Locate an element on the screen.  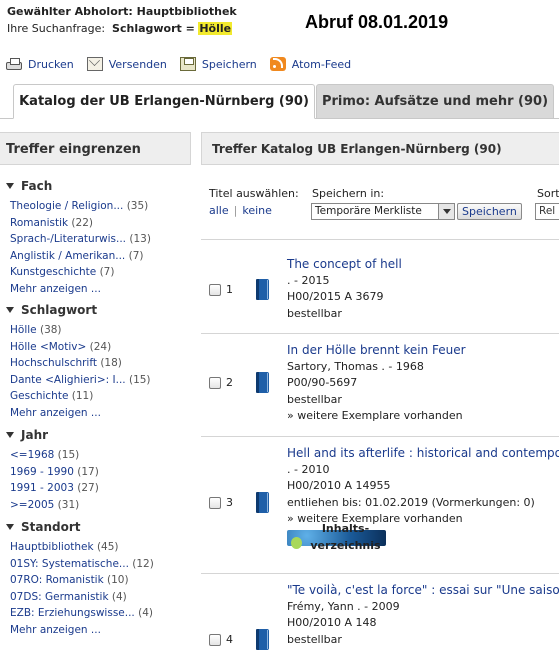
record-shelfmark: H00/2015 A 3679 is located at coordinates (335, 296).